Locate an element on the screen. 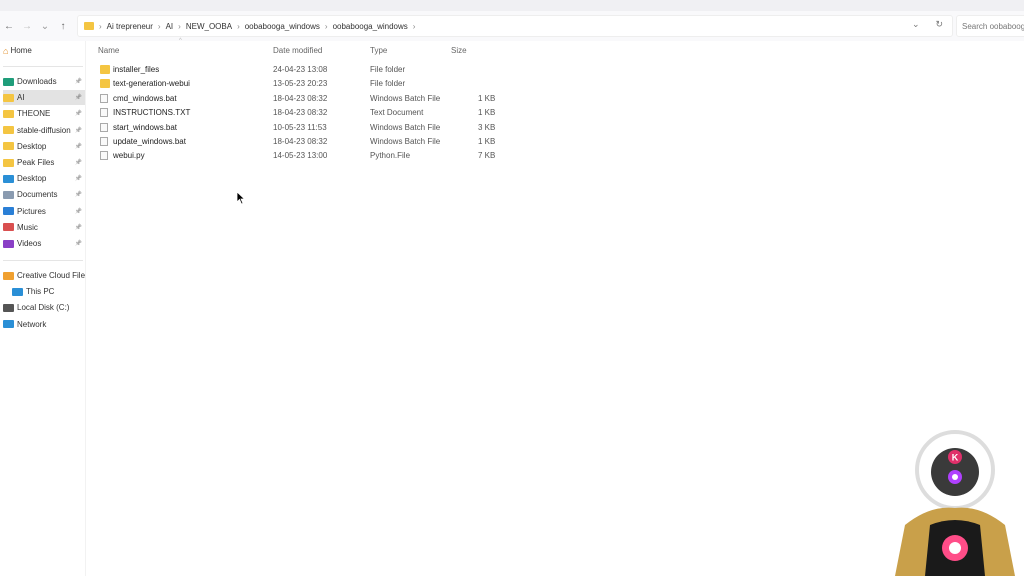 The image size is (1024, 576). recent-locations-button: ⌄ is located at coordinates (45, 26).